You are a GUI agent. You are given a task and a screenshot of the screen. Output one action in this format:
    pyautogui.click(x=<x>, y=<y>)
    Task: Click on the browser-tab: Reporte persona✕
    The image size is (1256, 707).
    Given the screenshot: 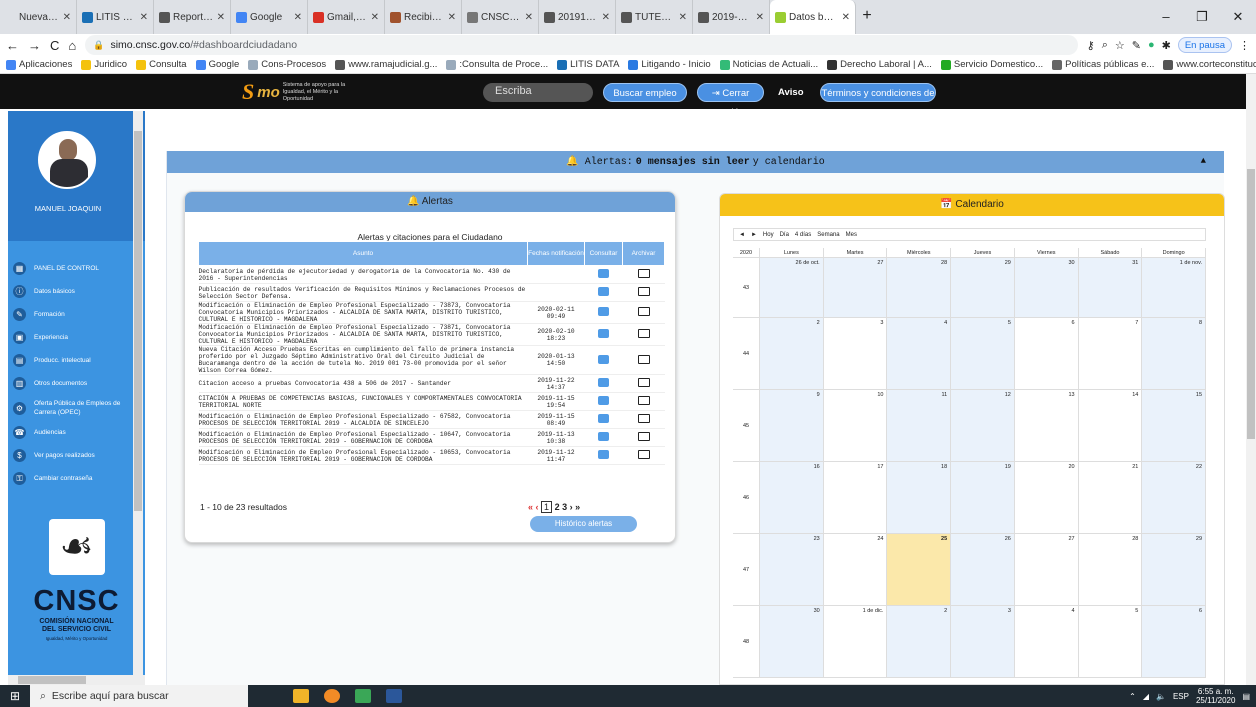 What is the action you would take?
    pyautogui.click(x=192, y=17)
    